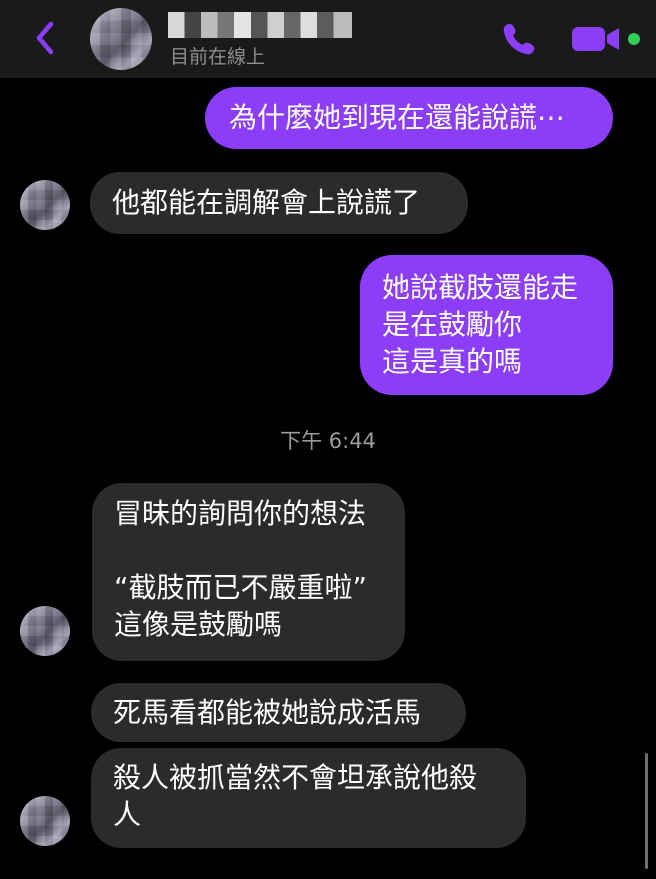 This screenshot has height=879, width=656. What do you see at coordinates (596, 39) in the screenshot?
I see `video-camera-icon` at bounding box center [596, 39].